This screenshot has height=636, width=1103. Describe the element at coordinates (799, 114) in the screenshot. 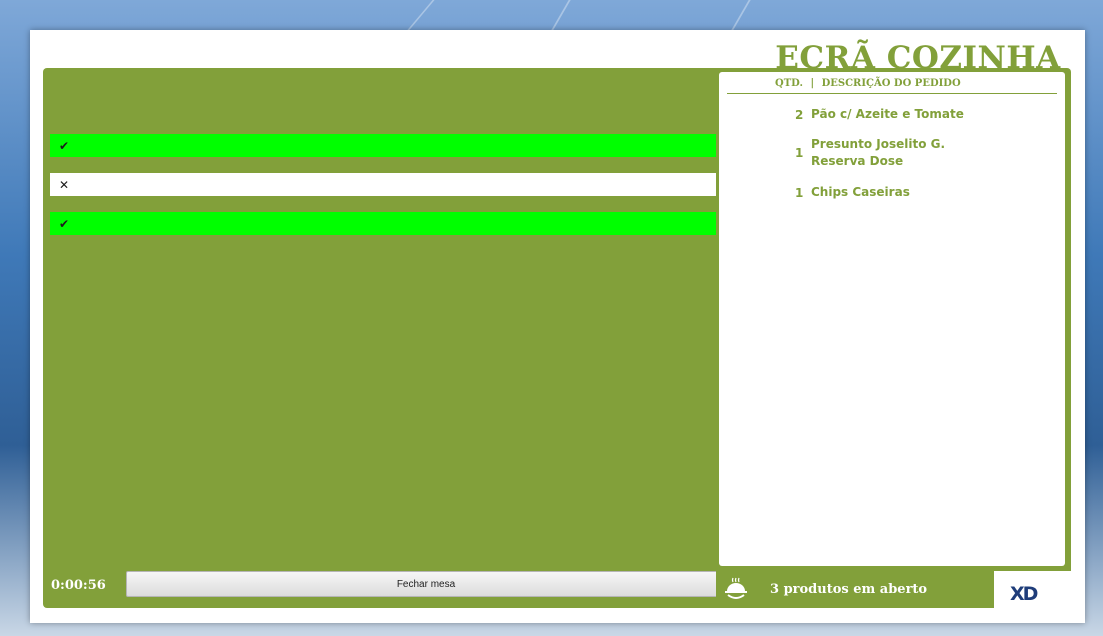

I see `item-quantity: 2` at that location.